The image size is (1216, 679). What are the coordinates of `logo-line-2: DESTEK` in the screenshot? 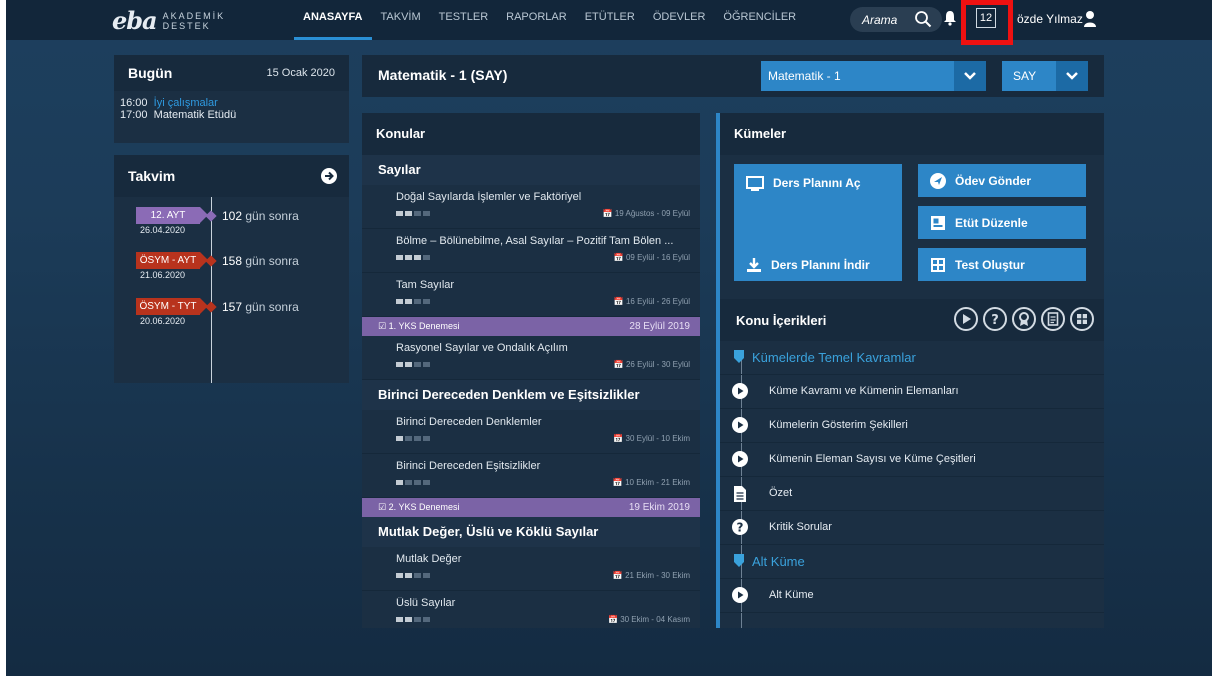 It's located at (186, 25).